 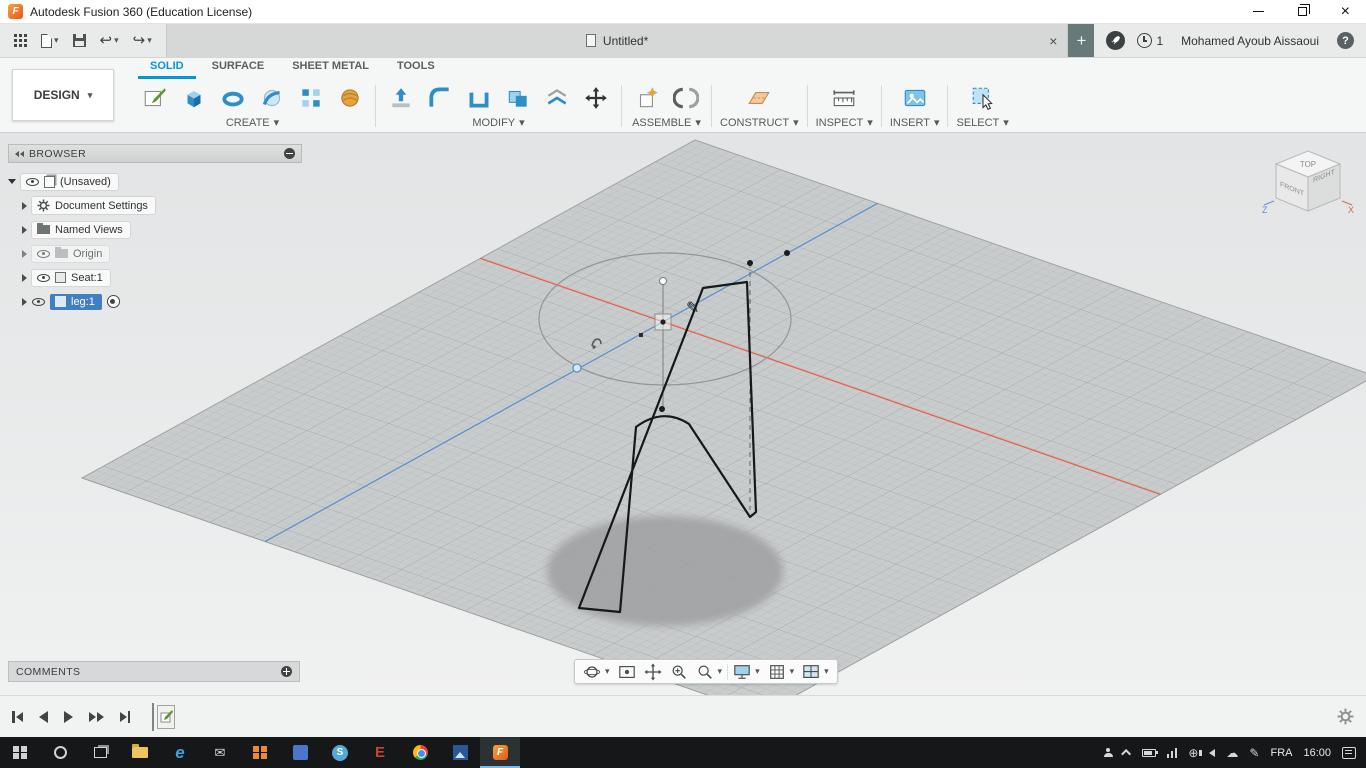 I want to click on extensions-button, so click(x=1116, y=40).